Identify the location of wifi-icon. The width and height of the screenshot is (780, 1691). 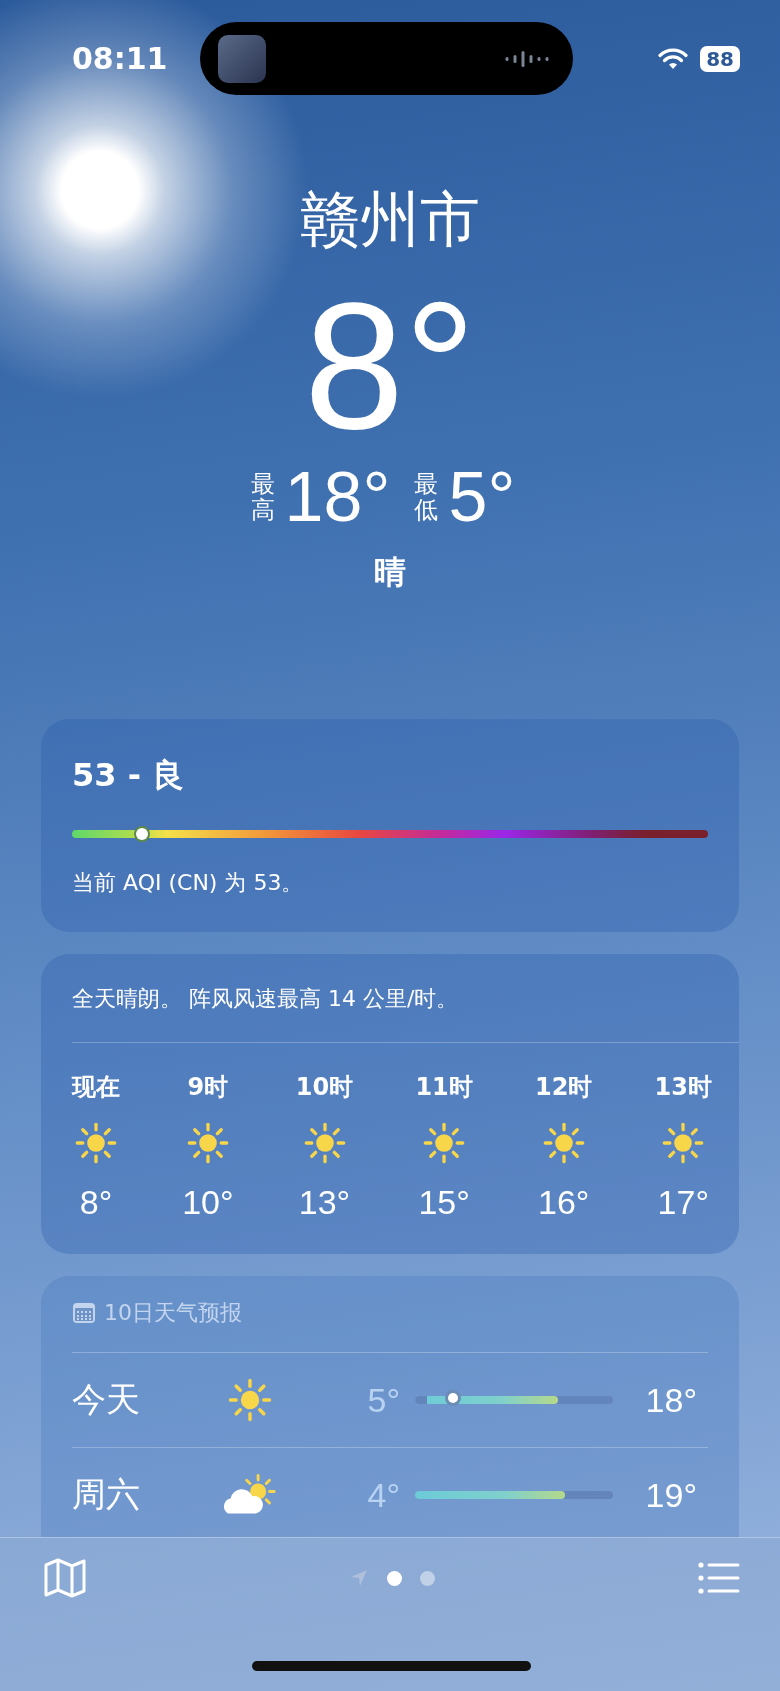
(673, 58).